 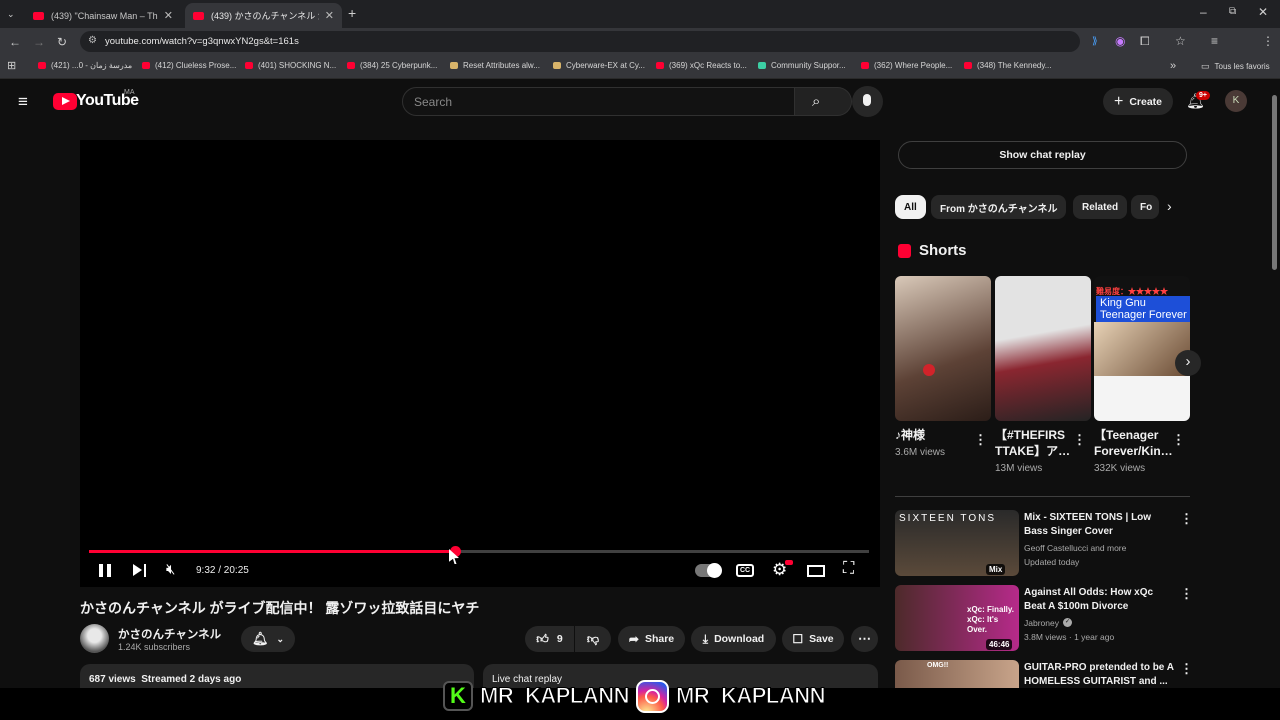 I want to click on time-display: 9:32 / 20:25, so click(x=222, y=570).